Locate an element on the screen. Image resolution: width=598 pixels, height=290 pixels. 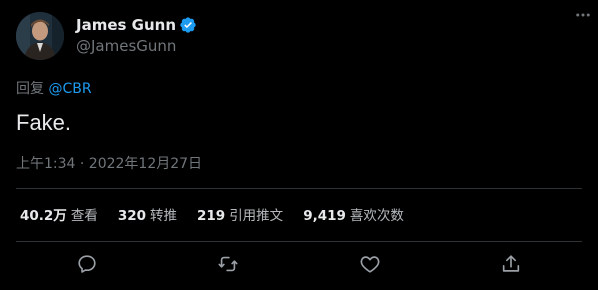
tweet-actions is located at coordinates (299, 266).